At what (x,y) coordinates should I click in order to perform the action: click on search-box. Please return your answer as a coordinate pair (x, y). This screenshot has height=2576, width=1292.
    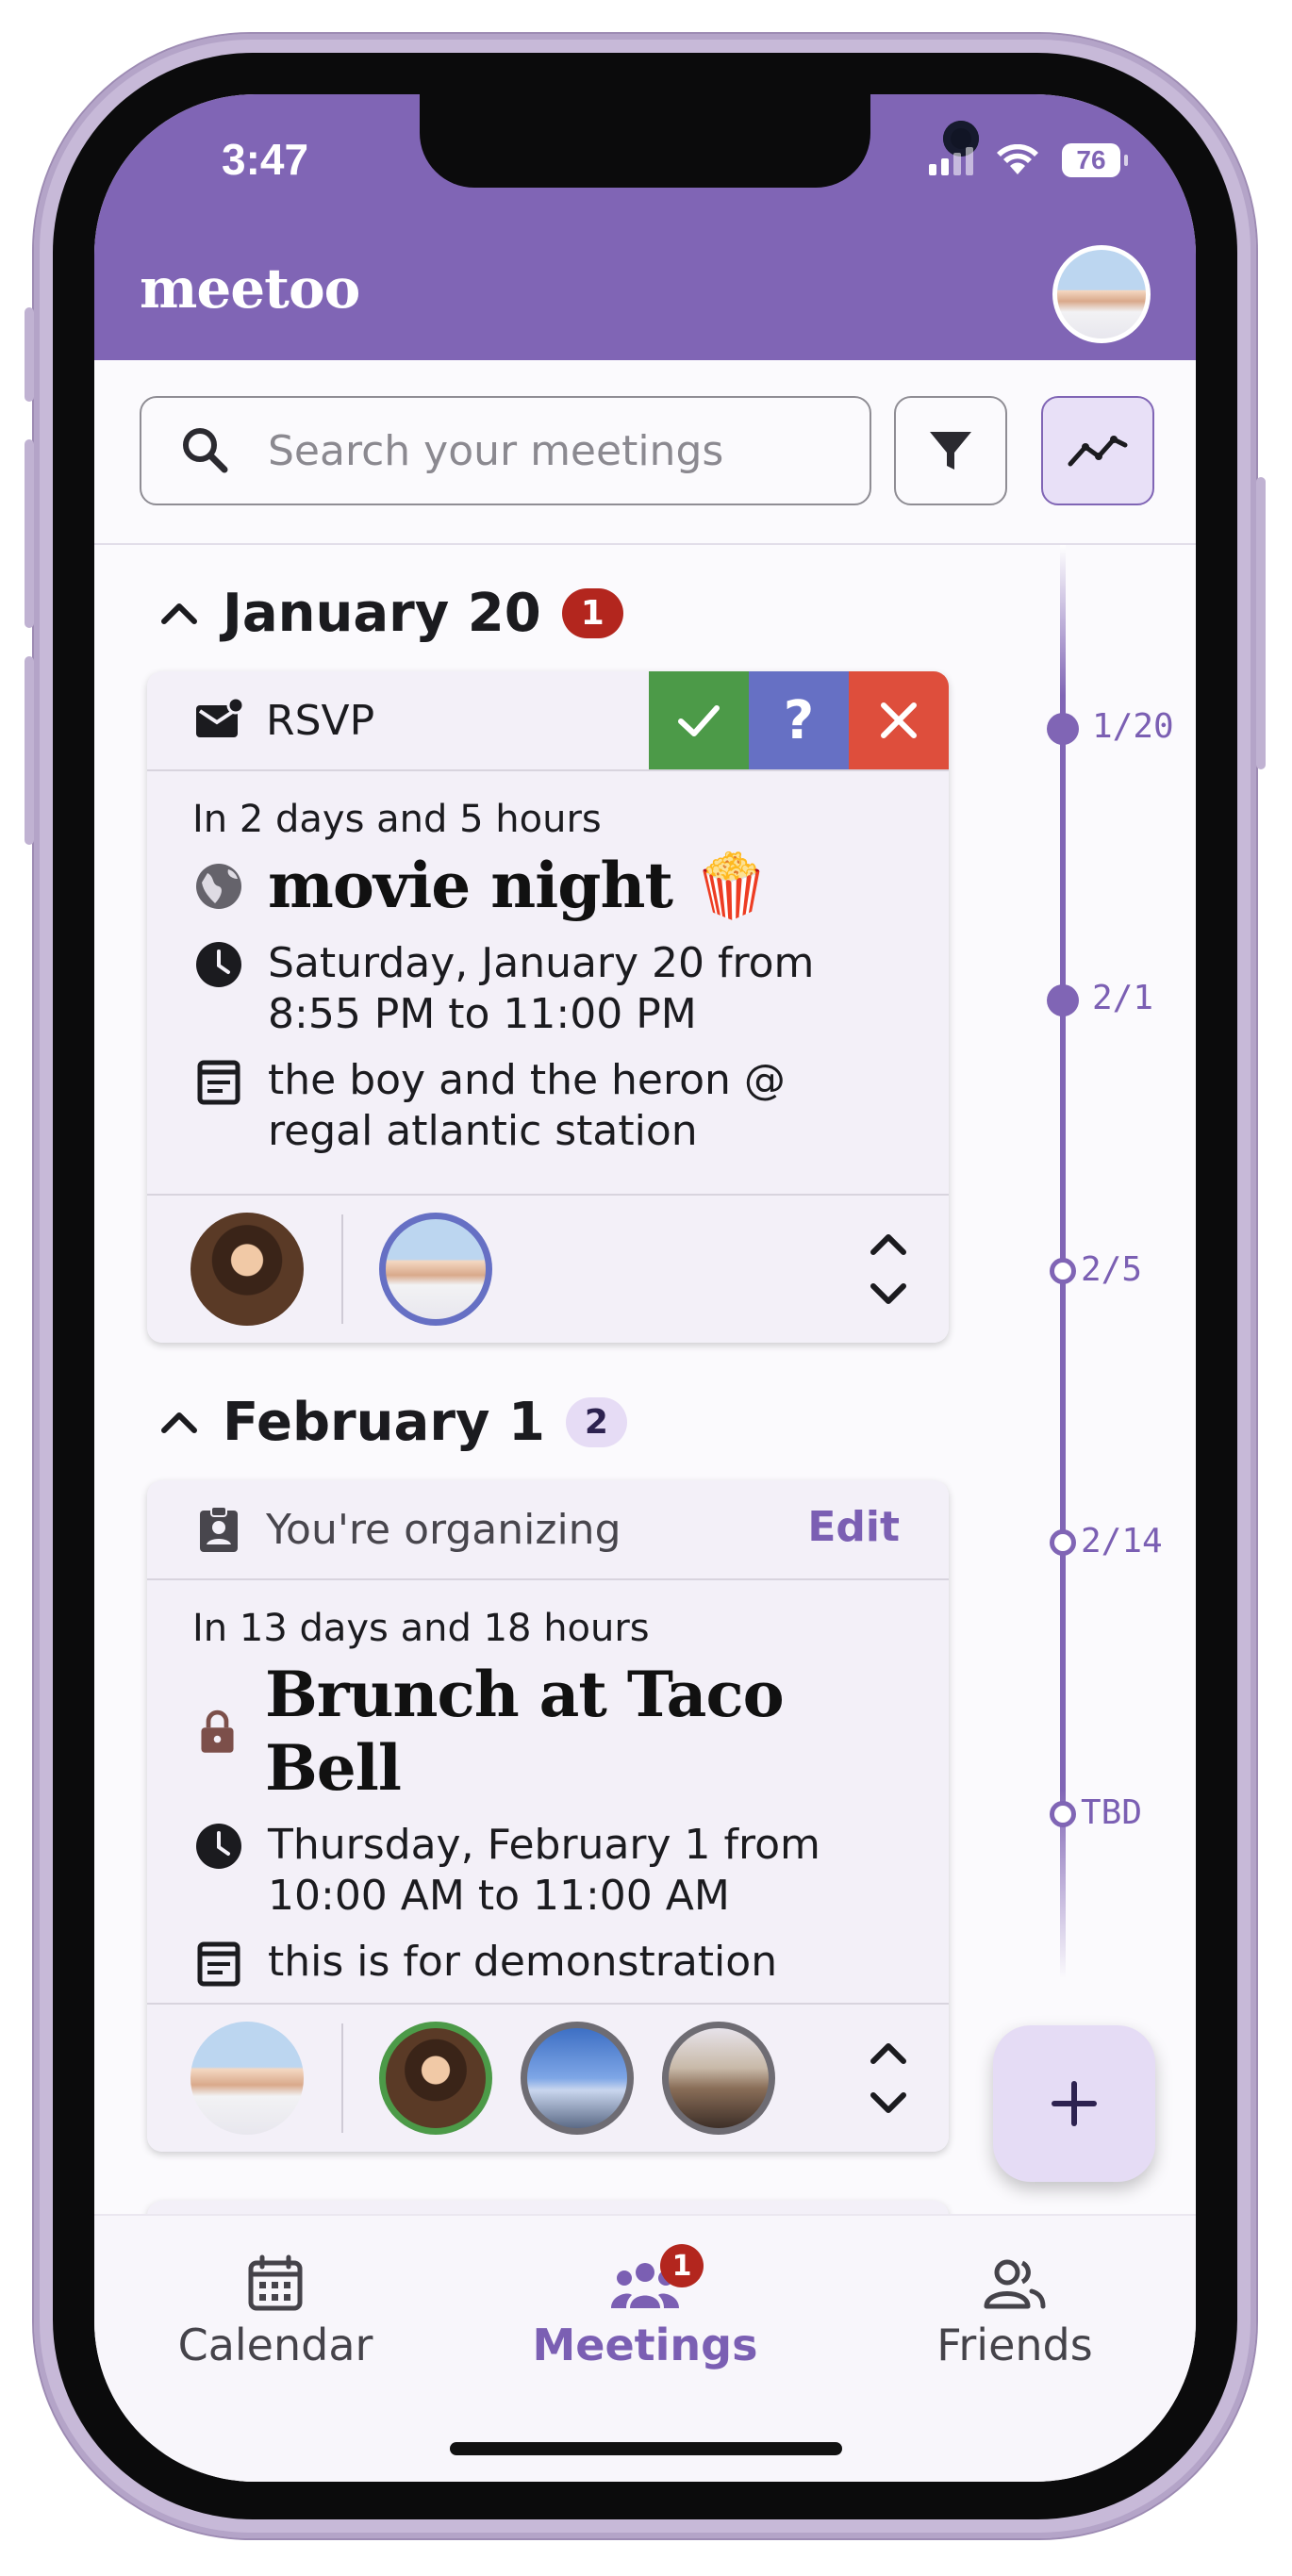
    Looking at the image, I should click on (505, 450).